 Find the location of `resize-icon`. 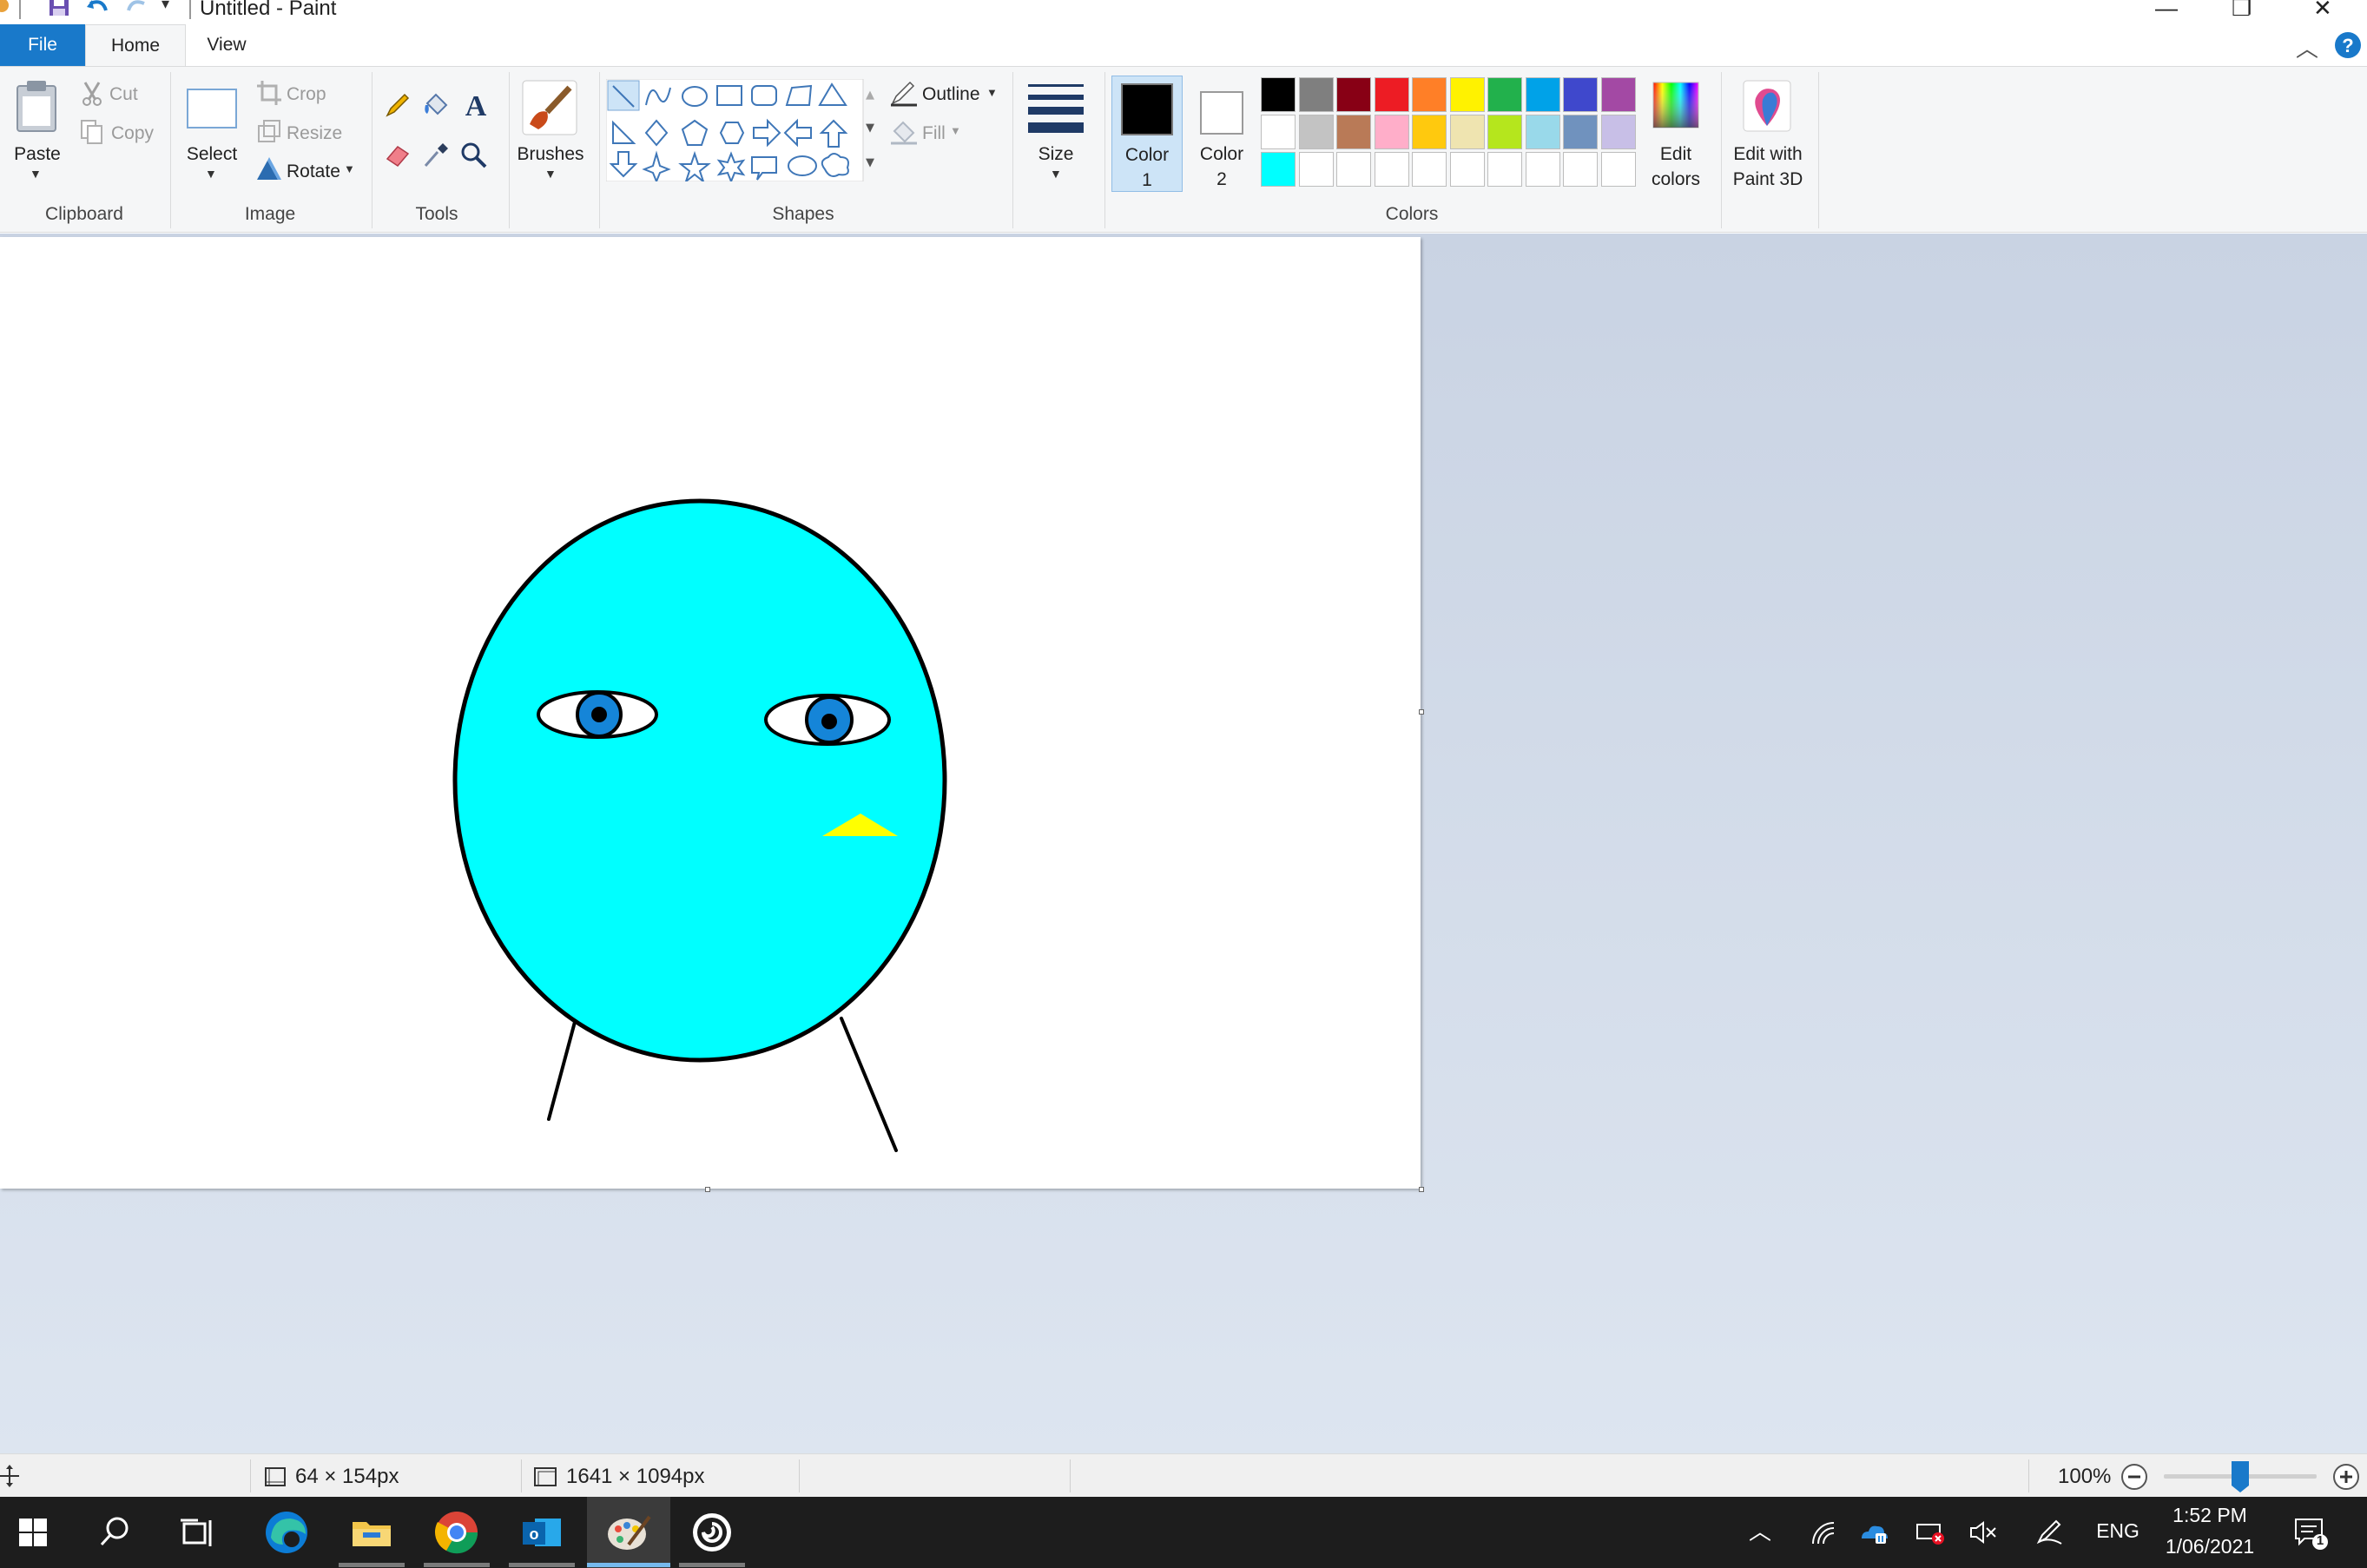

resize-icon is located at coordinates (269, 131).